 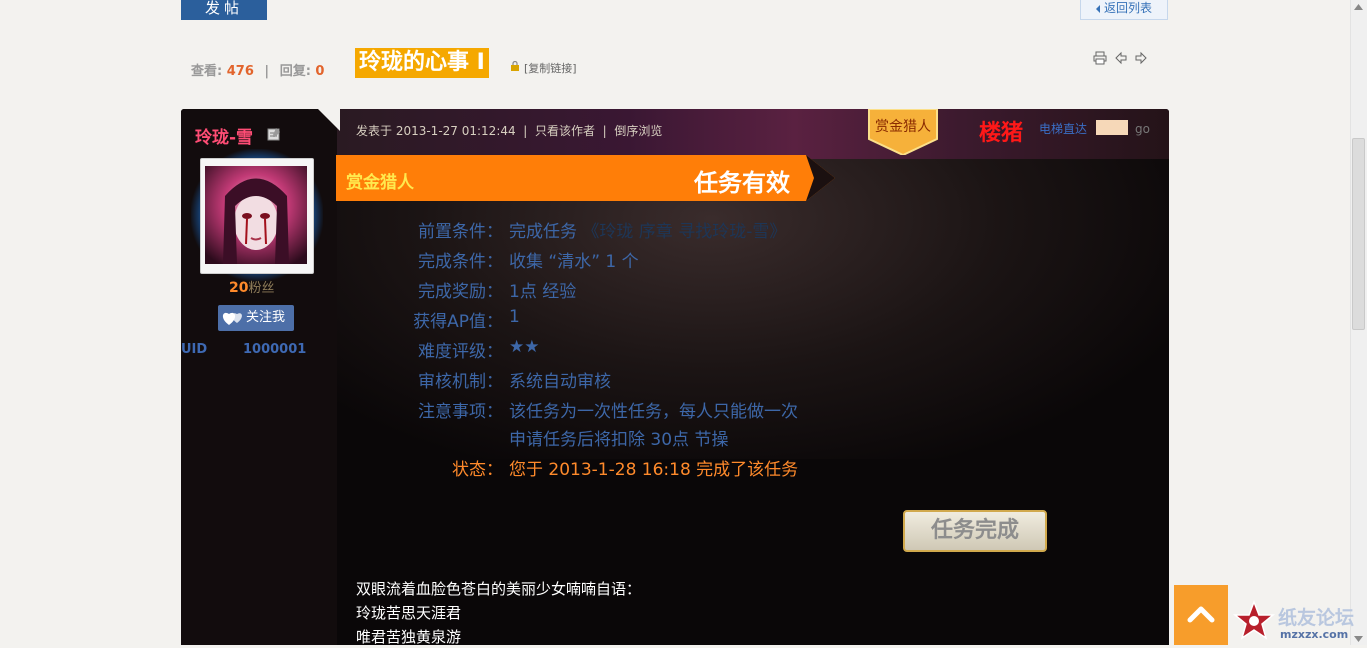 I want to click on scroll-down-icon, so click(x=1358, y=639).